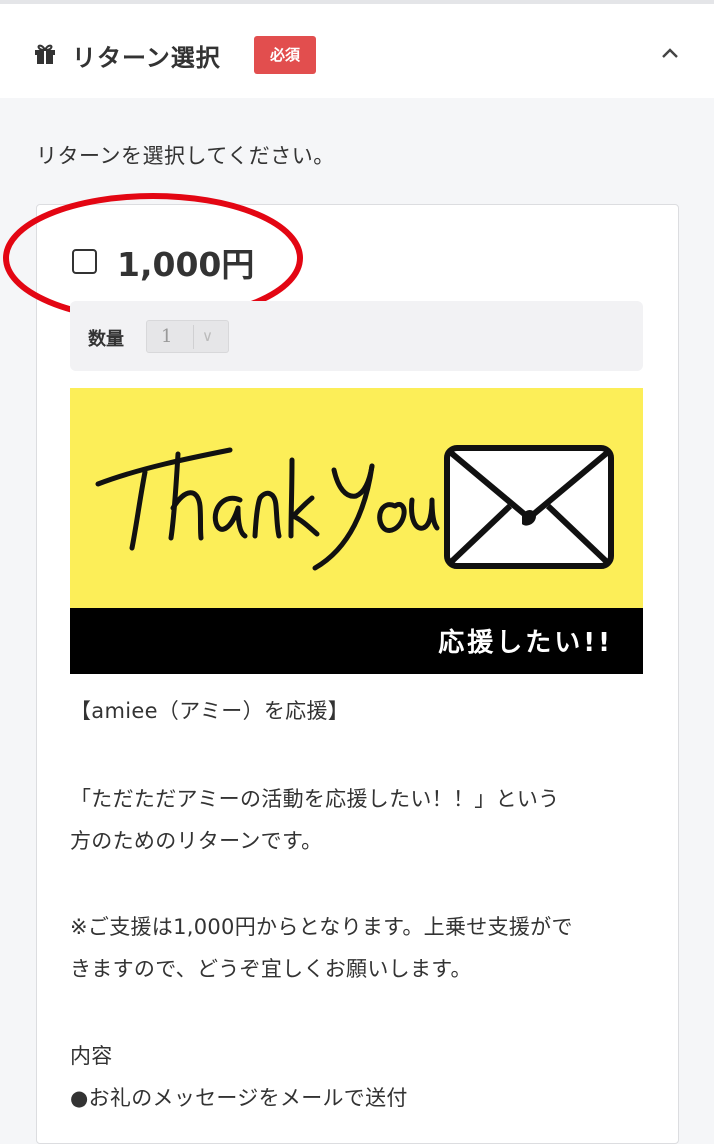  I want to click on description-line: 方のためのリターンです。, so click(196, 841).